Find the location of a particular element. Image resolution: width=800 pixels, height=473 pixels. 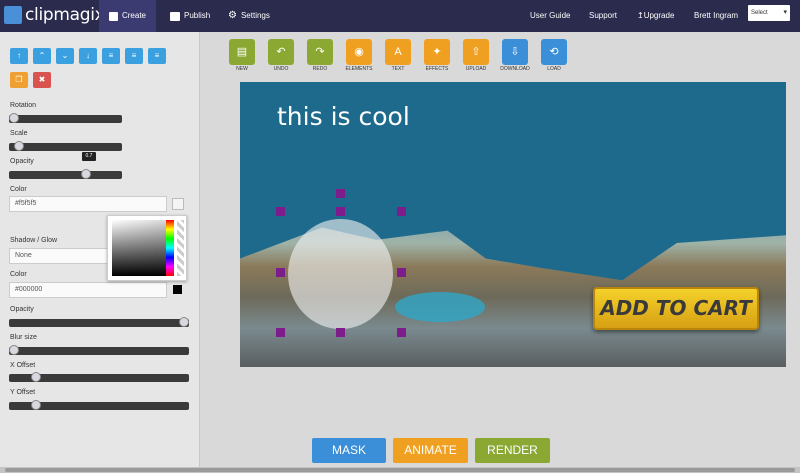

resize-handle-ne is located at coordinates (401, 211).